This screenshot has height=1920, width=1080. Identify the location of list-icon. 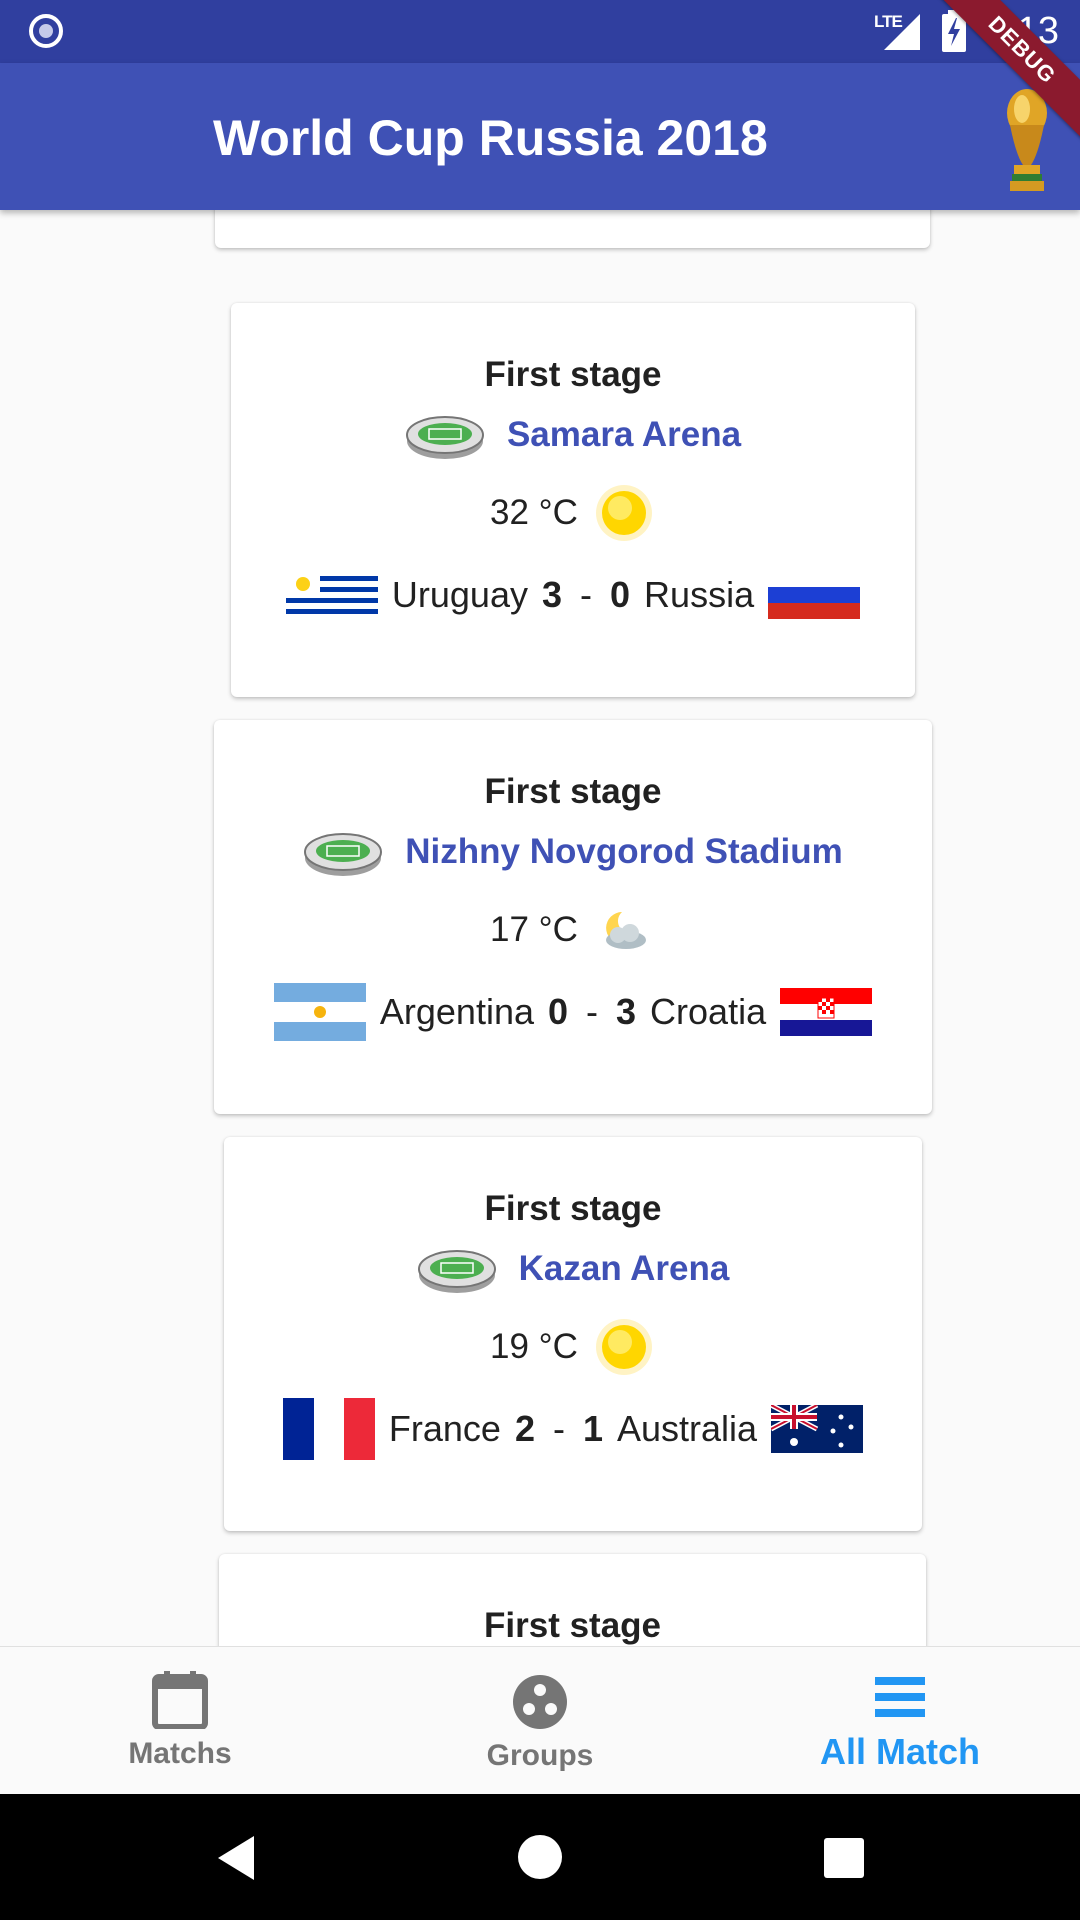
(900, 1697).